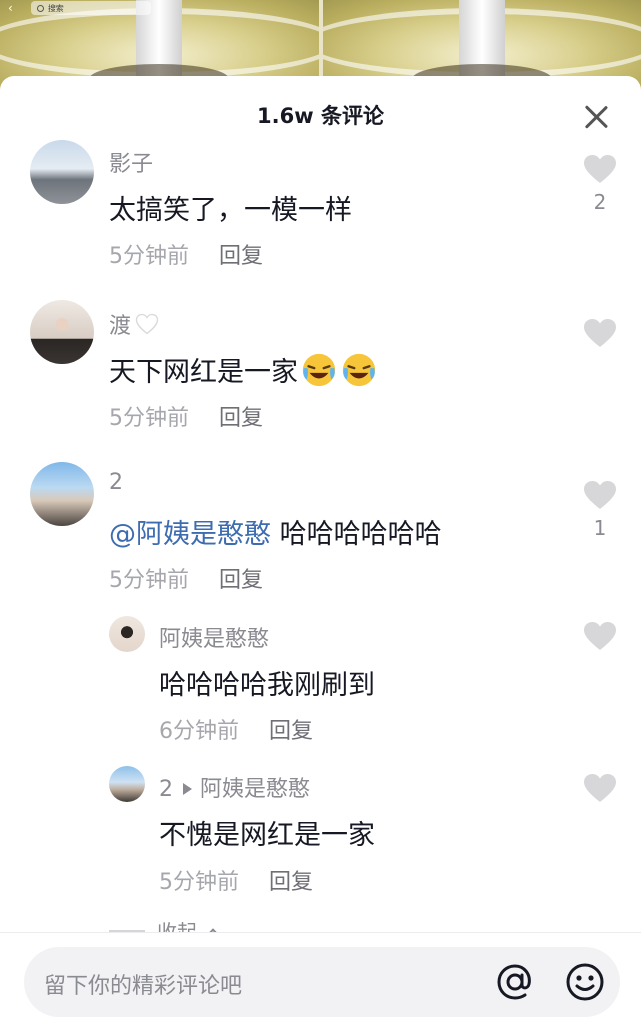 This screenshot has width=641, height=1033. Describe the element at coordinates (166, 789) in the screenshot. I see `reply-author-name: 2` at that location.